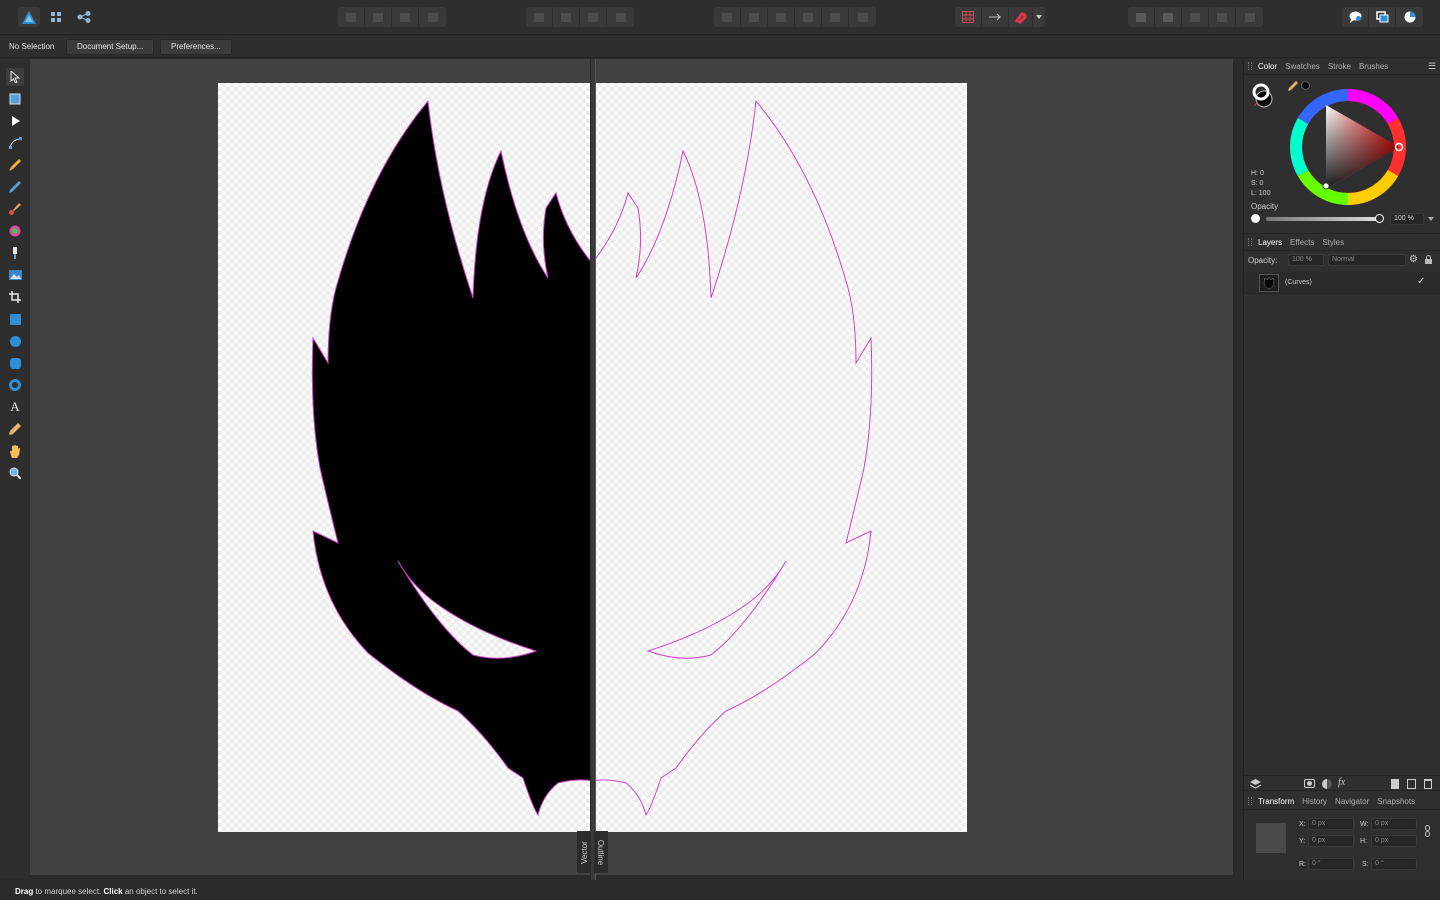 The height and width of the screenshot is (900, 1440). I want to click on crop-tool-icon, so click(15, 297).